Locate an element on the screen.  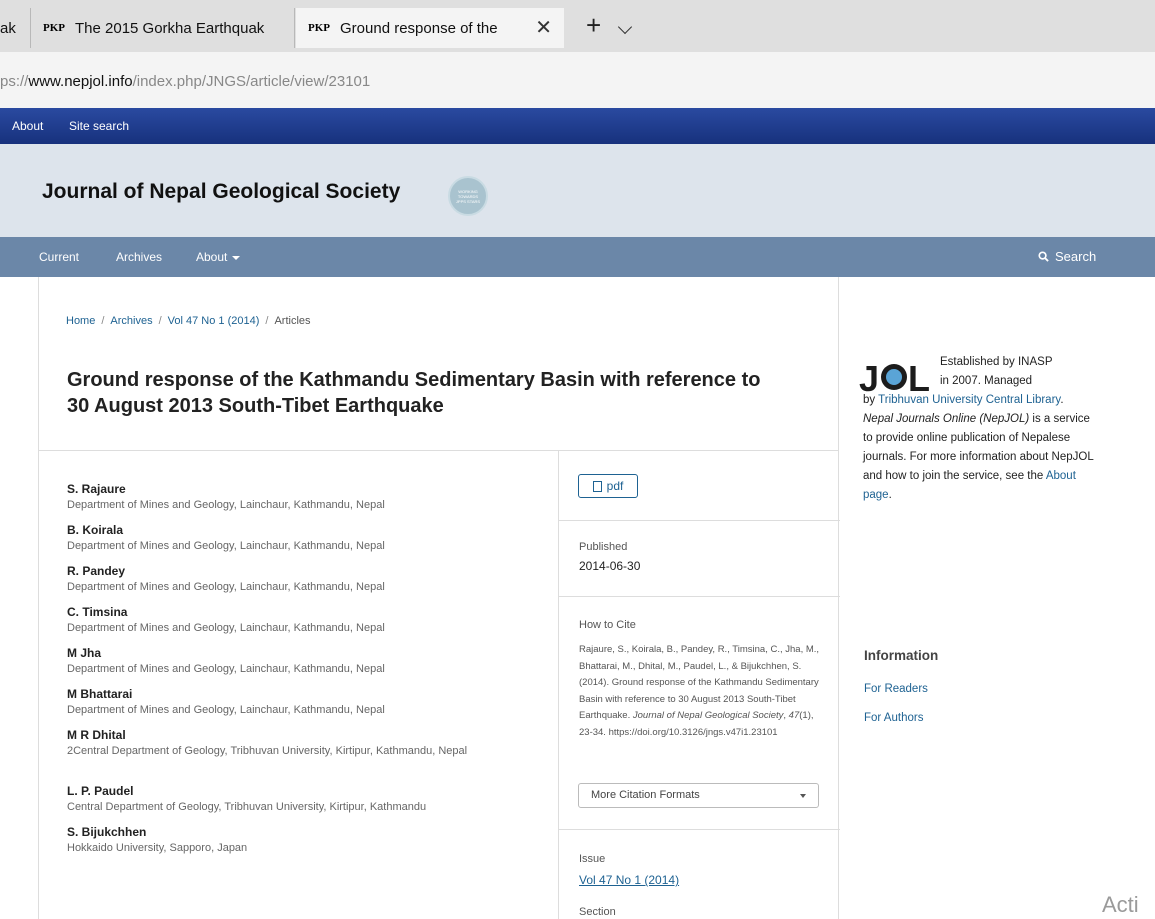
section-label: Section is located at coordinates (597, 912).